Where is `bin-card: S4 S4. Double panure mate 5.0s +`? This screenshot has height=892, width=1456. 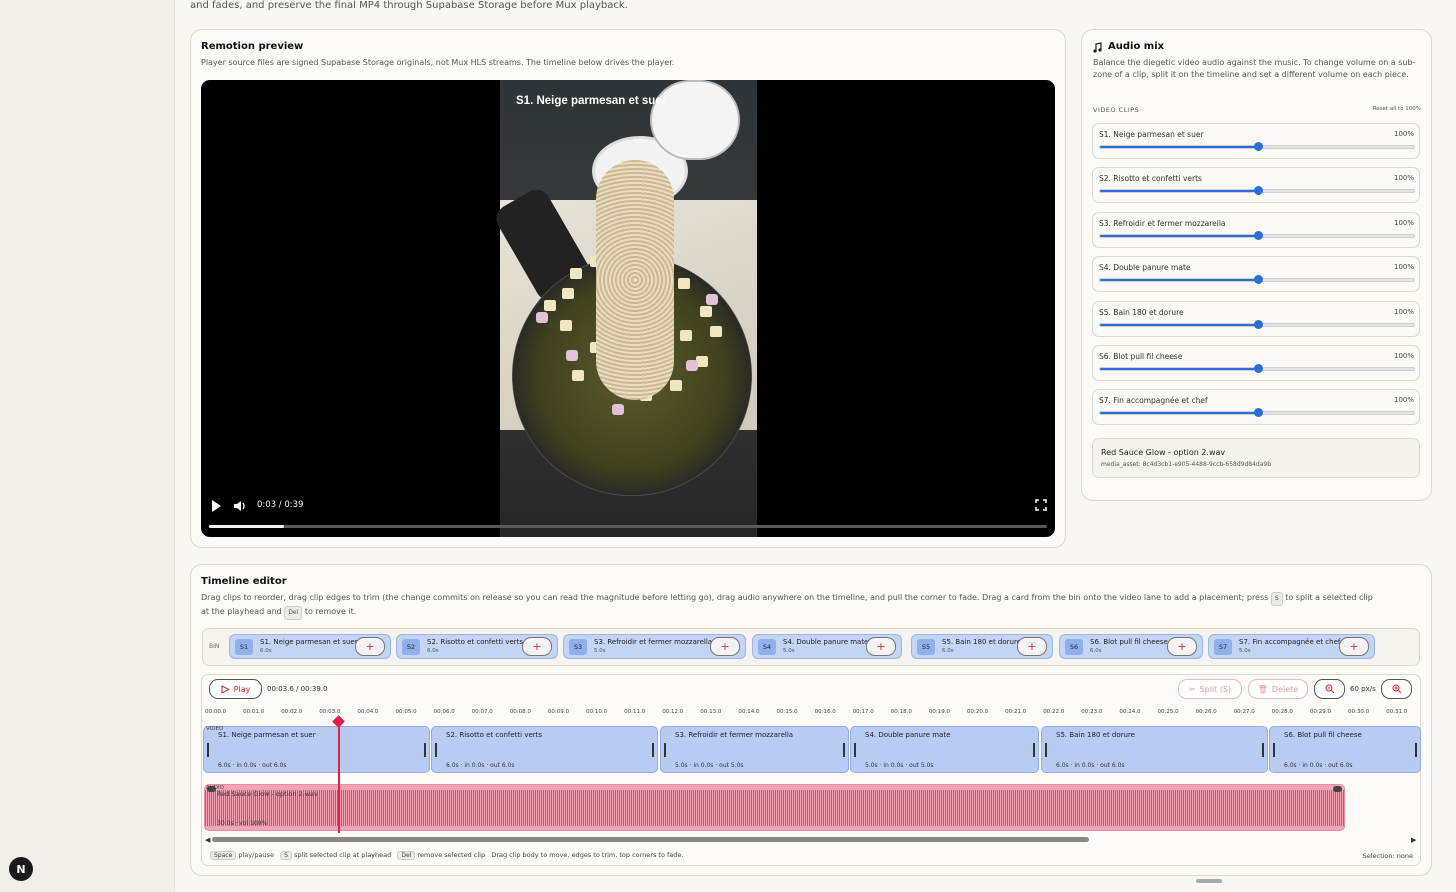
bin-card: S4 S4. Double panure mate 5.0s + is located at coordinates (827, 646).